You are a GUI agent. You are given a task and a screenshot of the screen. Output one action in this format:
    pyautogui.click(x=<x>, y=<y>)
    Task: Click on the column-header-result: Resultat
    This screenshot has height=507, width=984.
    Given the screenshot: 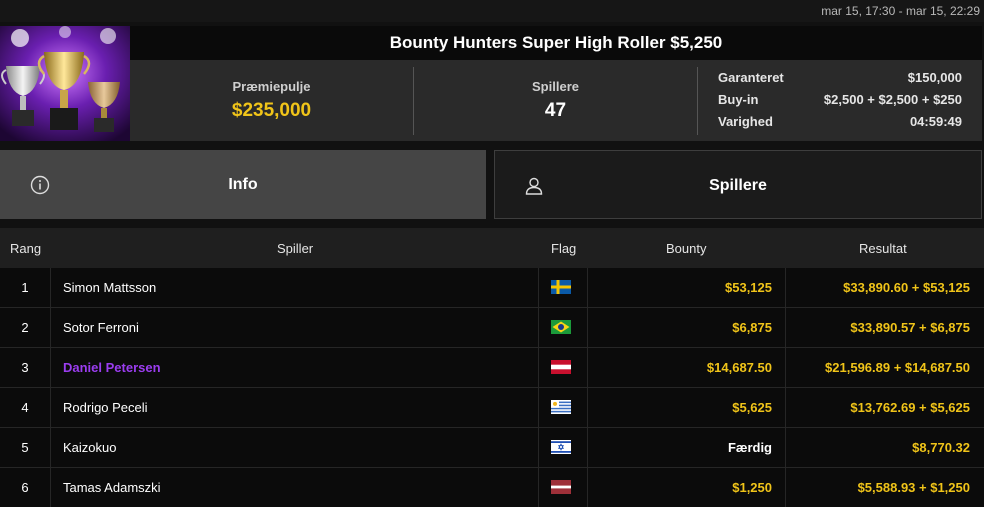 What is the action you would take?
    pyautogui.click(x=883, y=248)
    